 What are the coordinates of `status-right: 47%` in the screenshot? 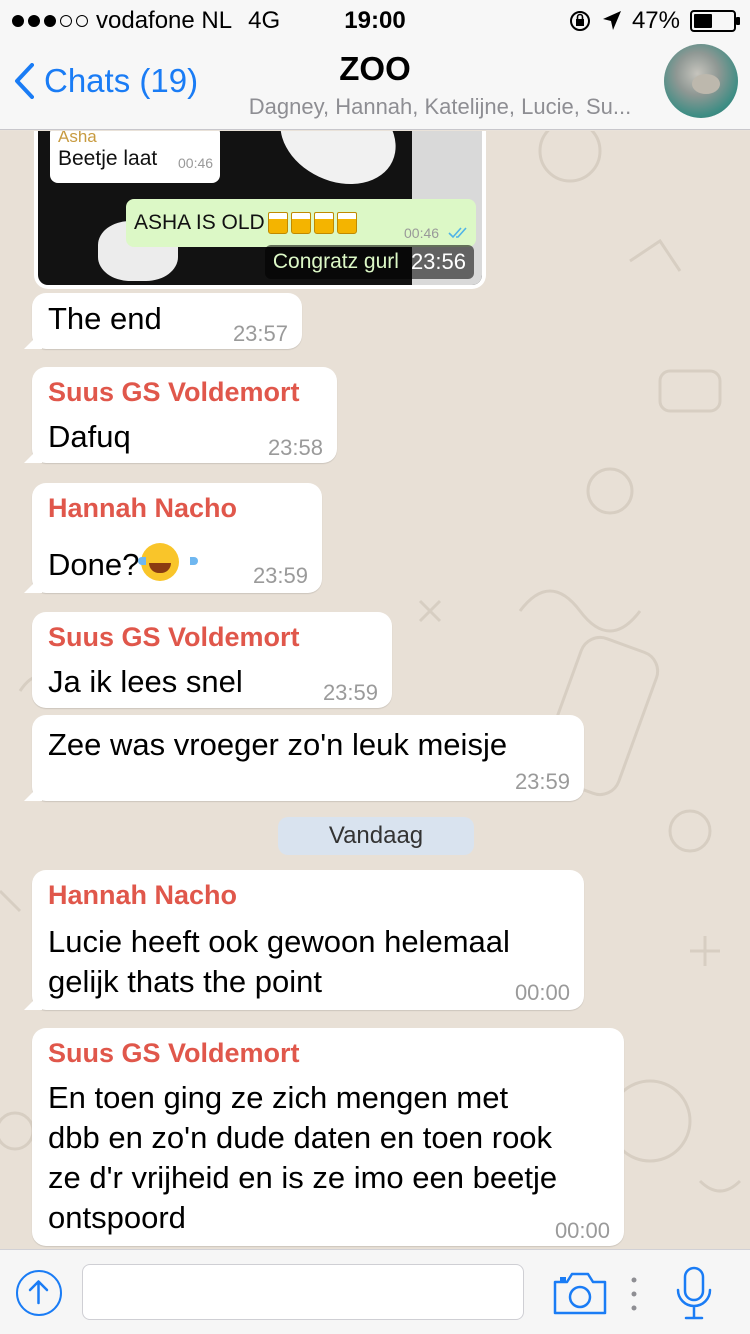 It's located at (654, 21).